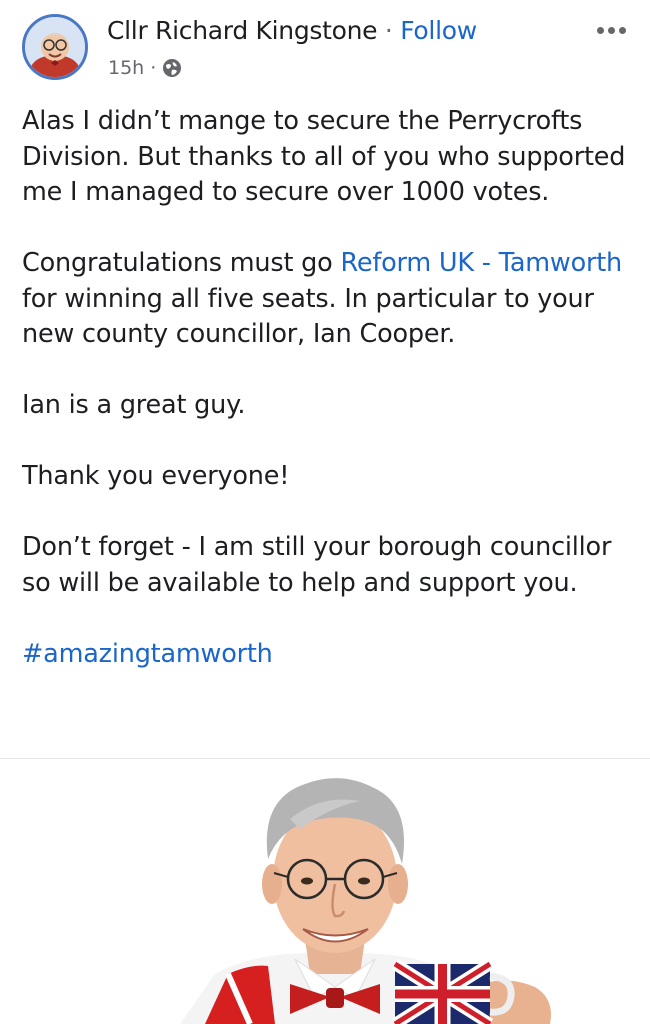 This screenshot has width=650, height=1024. What do you see at coordinates (172, 68) in the screenshot?
I see `globe-icon` at bounding box center [172, 68].